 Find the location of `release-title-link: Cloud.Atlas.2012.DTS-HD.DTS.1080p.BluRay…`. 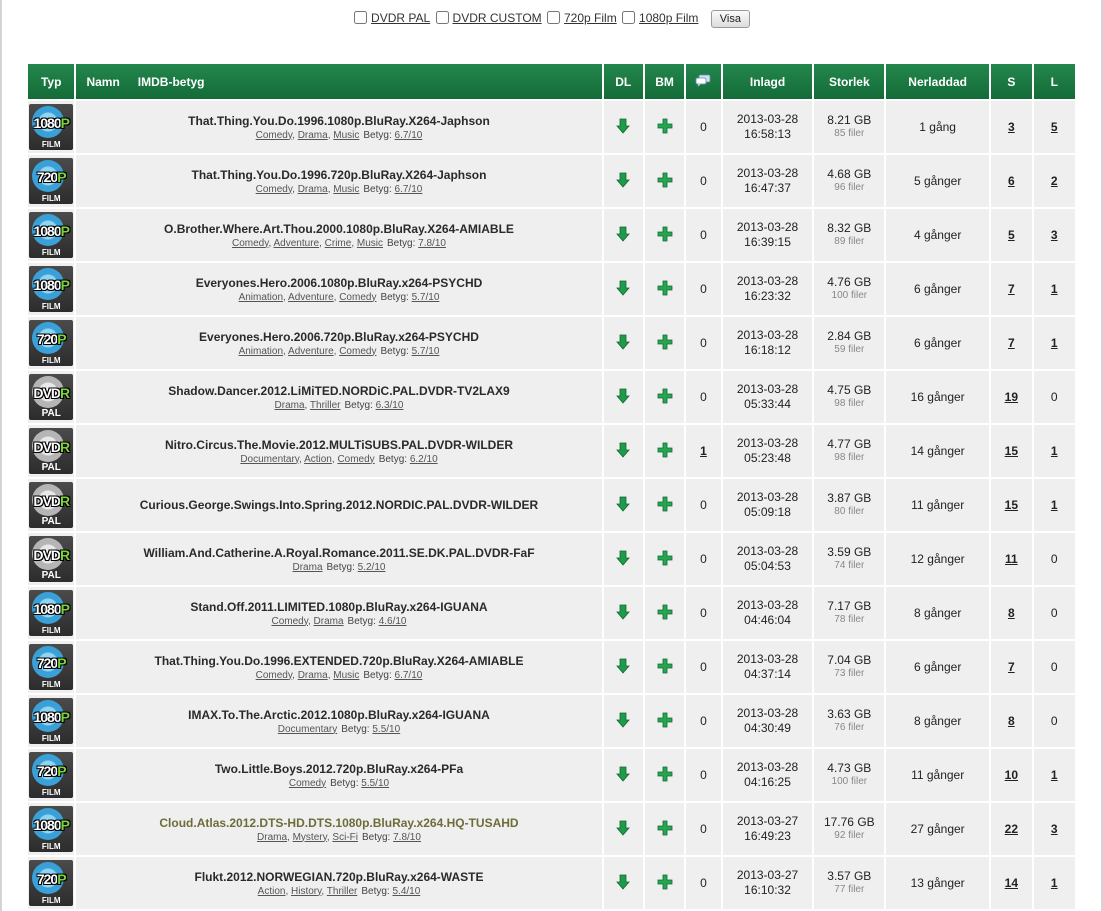

release-title-link: Cloud.Atlas.2012.DTS-HD.DTS.1080p.BluRay… is located at coordinates (338, 823).